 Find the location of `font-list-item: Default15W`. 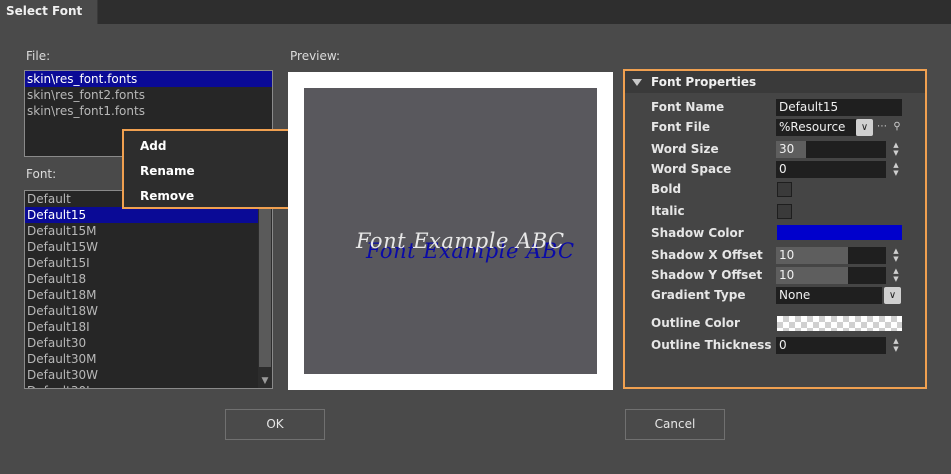

font-list-item: Default15W is located at coordinates (141, 247).